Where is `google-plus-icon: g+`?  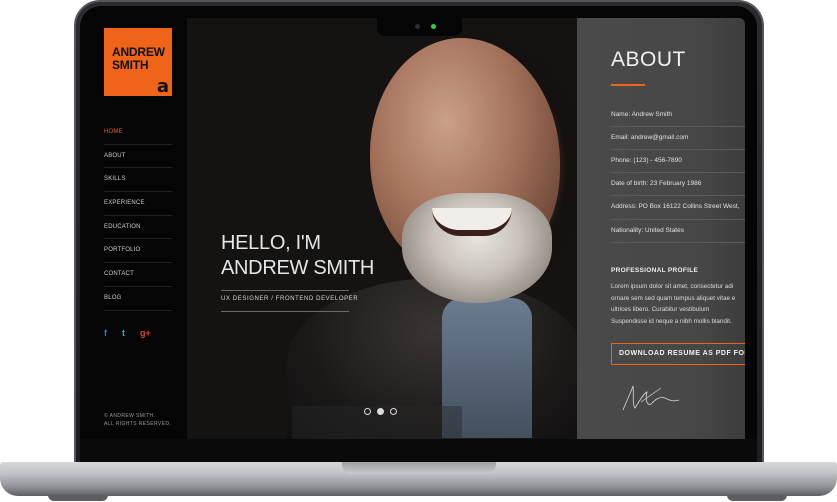
google-plus-icon: g+ is located at coordinates (145, 333).